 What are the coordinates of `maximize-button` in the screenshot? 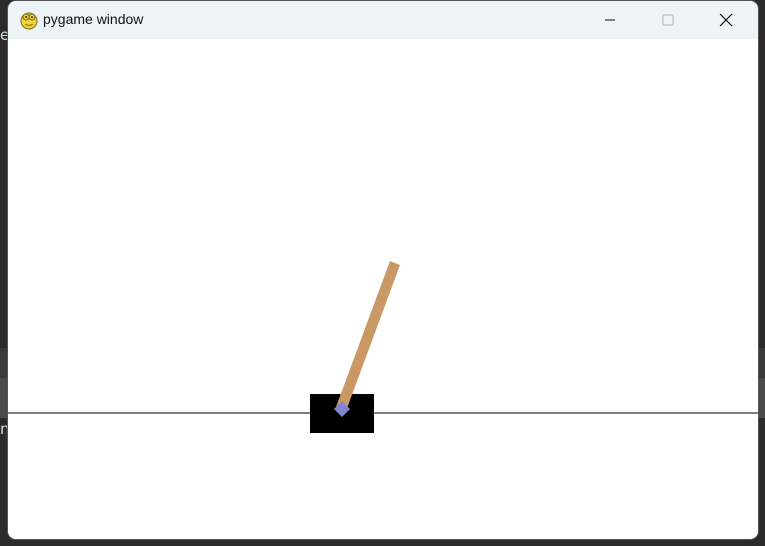 It's located at (668, 20).